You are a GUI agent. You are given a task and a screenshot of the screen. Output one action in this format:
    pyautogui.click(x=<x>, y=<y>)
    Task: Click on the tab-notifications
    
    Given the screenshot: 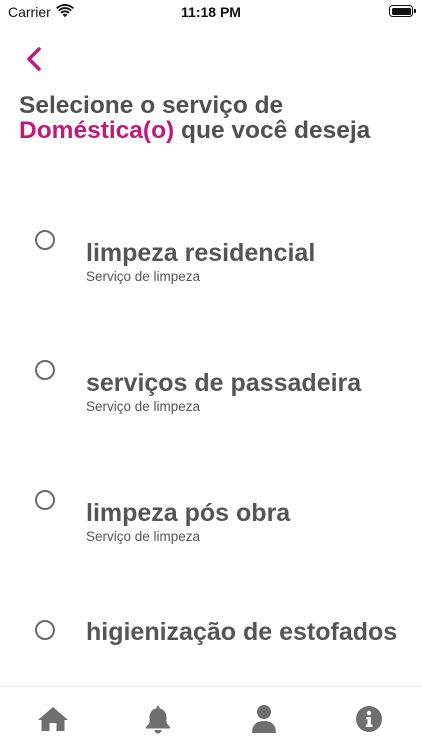 What is the action you would take?
    pyautogui.click(x=159, y=719)
    